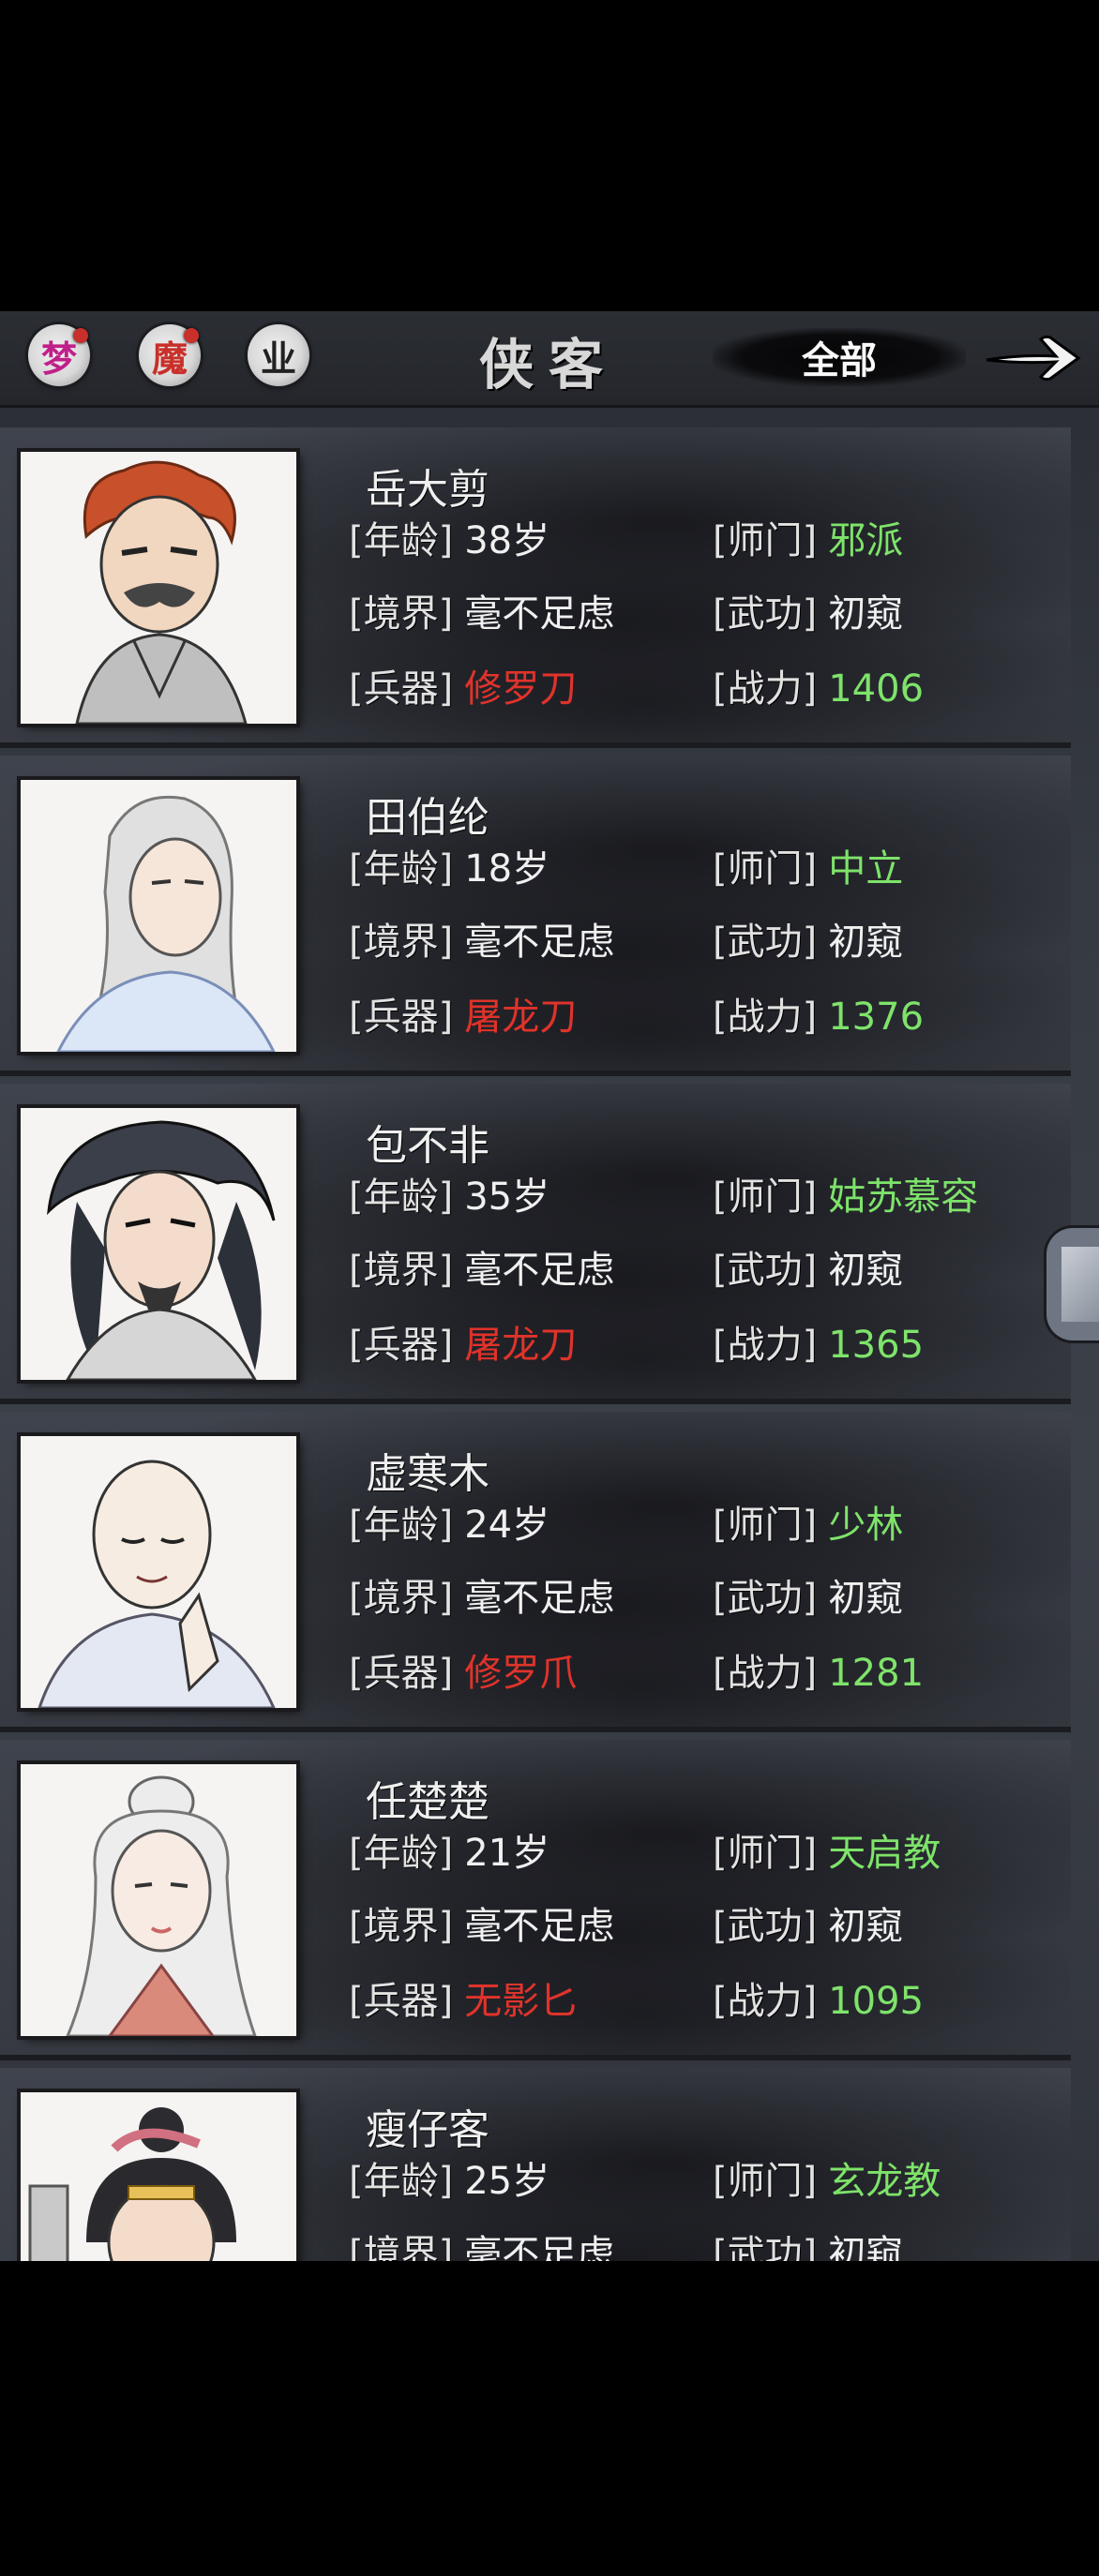 Image resolution: width=1099 pixels, height=2576 pixels. Describe the element at coordinates (866, 541) in the screenshot. I see `hero-sect-value: 邪派` at that location.